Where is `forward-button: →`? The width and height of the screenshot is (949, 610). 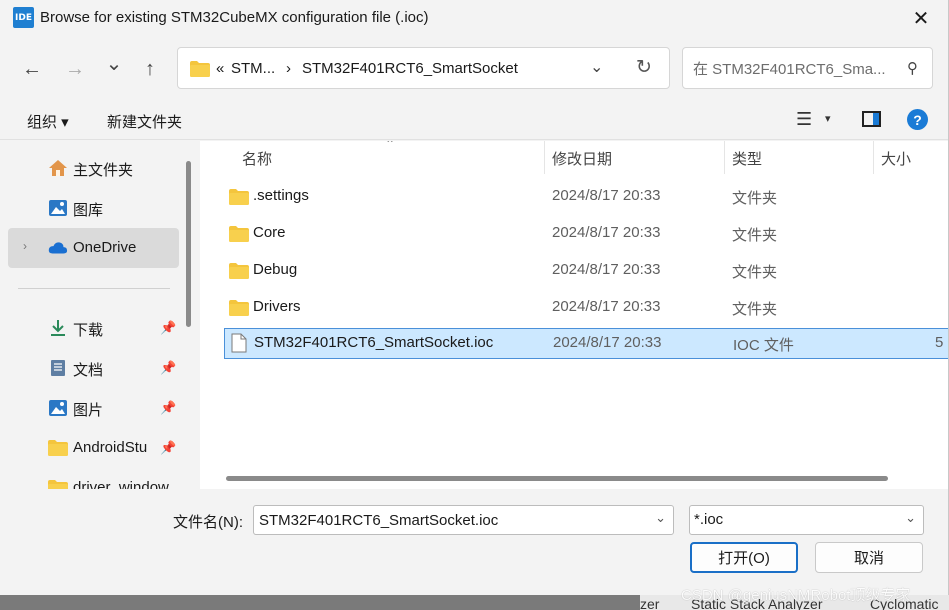
forward-button: → is located at coordinates (75, 69).